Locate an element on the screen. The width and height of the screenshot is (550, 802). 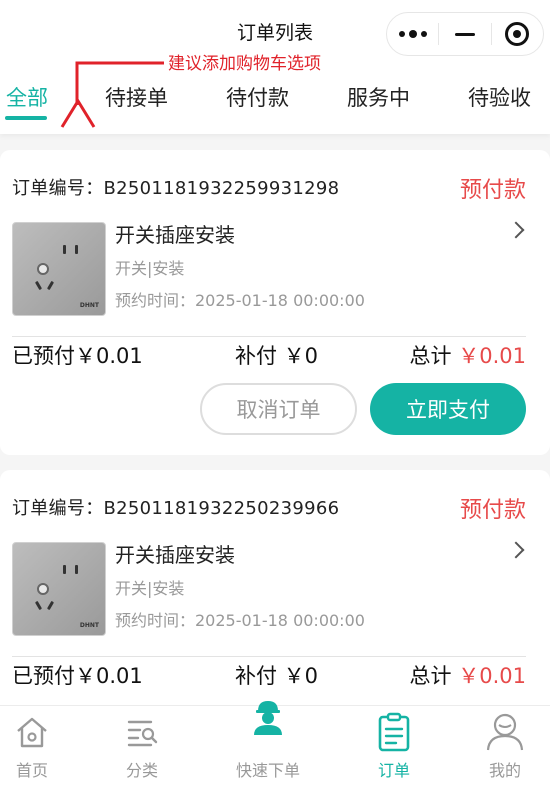
home-icon is located at coordinates (32, 732).